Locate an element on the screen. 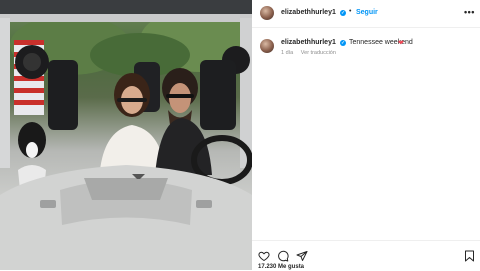  follow-button: Seguir is located at coordinates (367, 12).